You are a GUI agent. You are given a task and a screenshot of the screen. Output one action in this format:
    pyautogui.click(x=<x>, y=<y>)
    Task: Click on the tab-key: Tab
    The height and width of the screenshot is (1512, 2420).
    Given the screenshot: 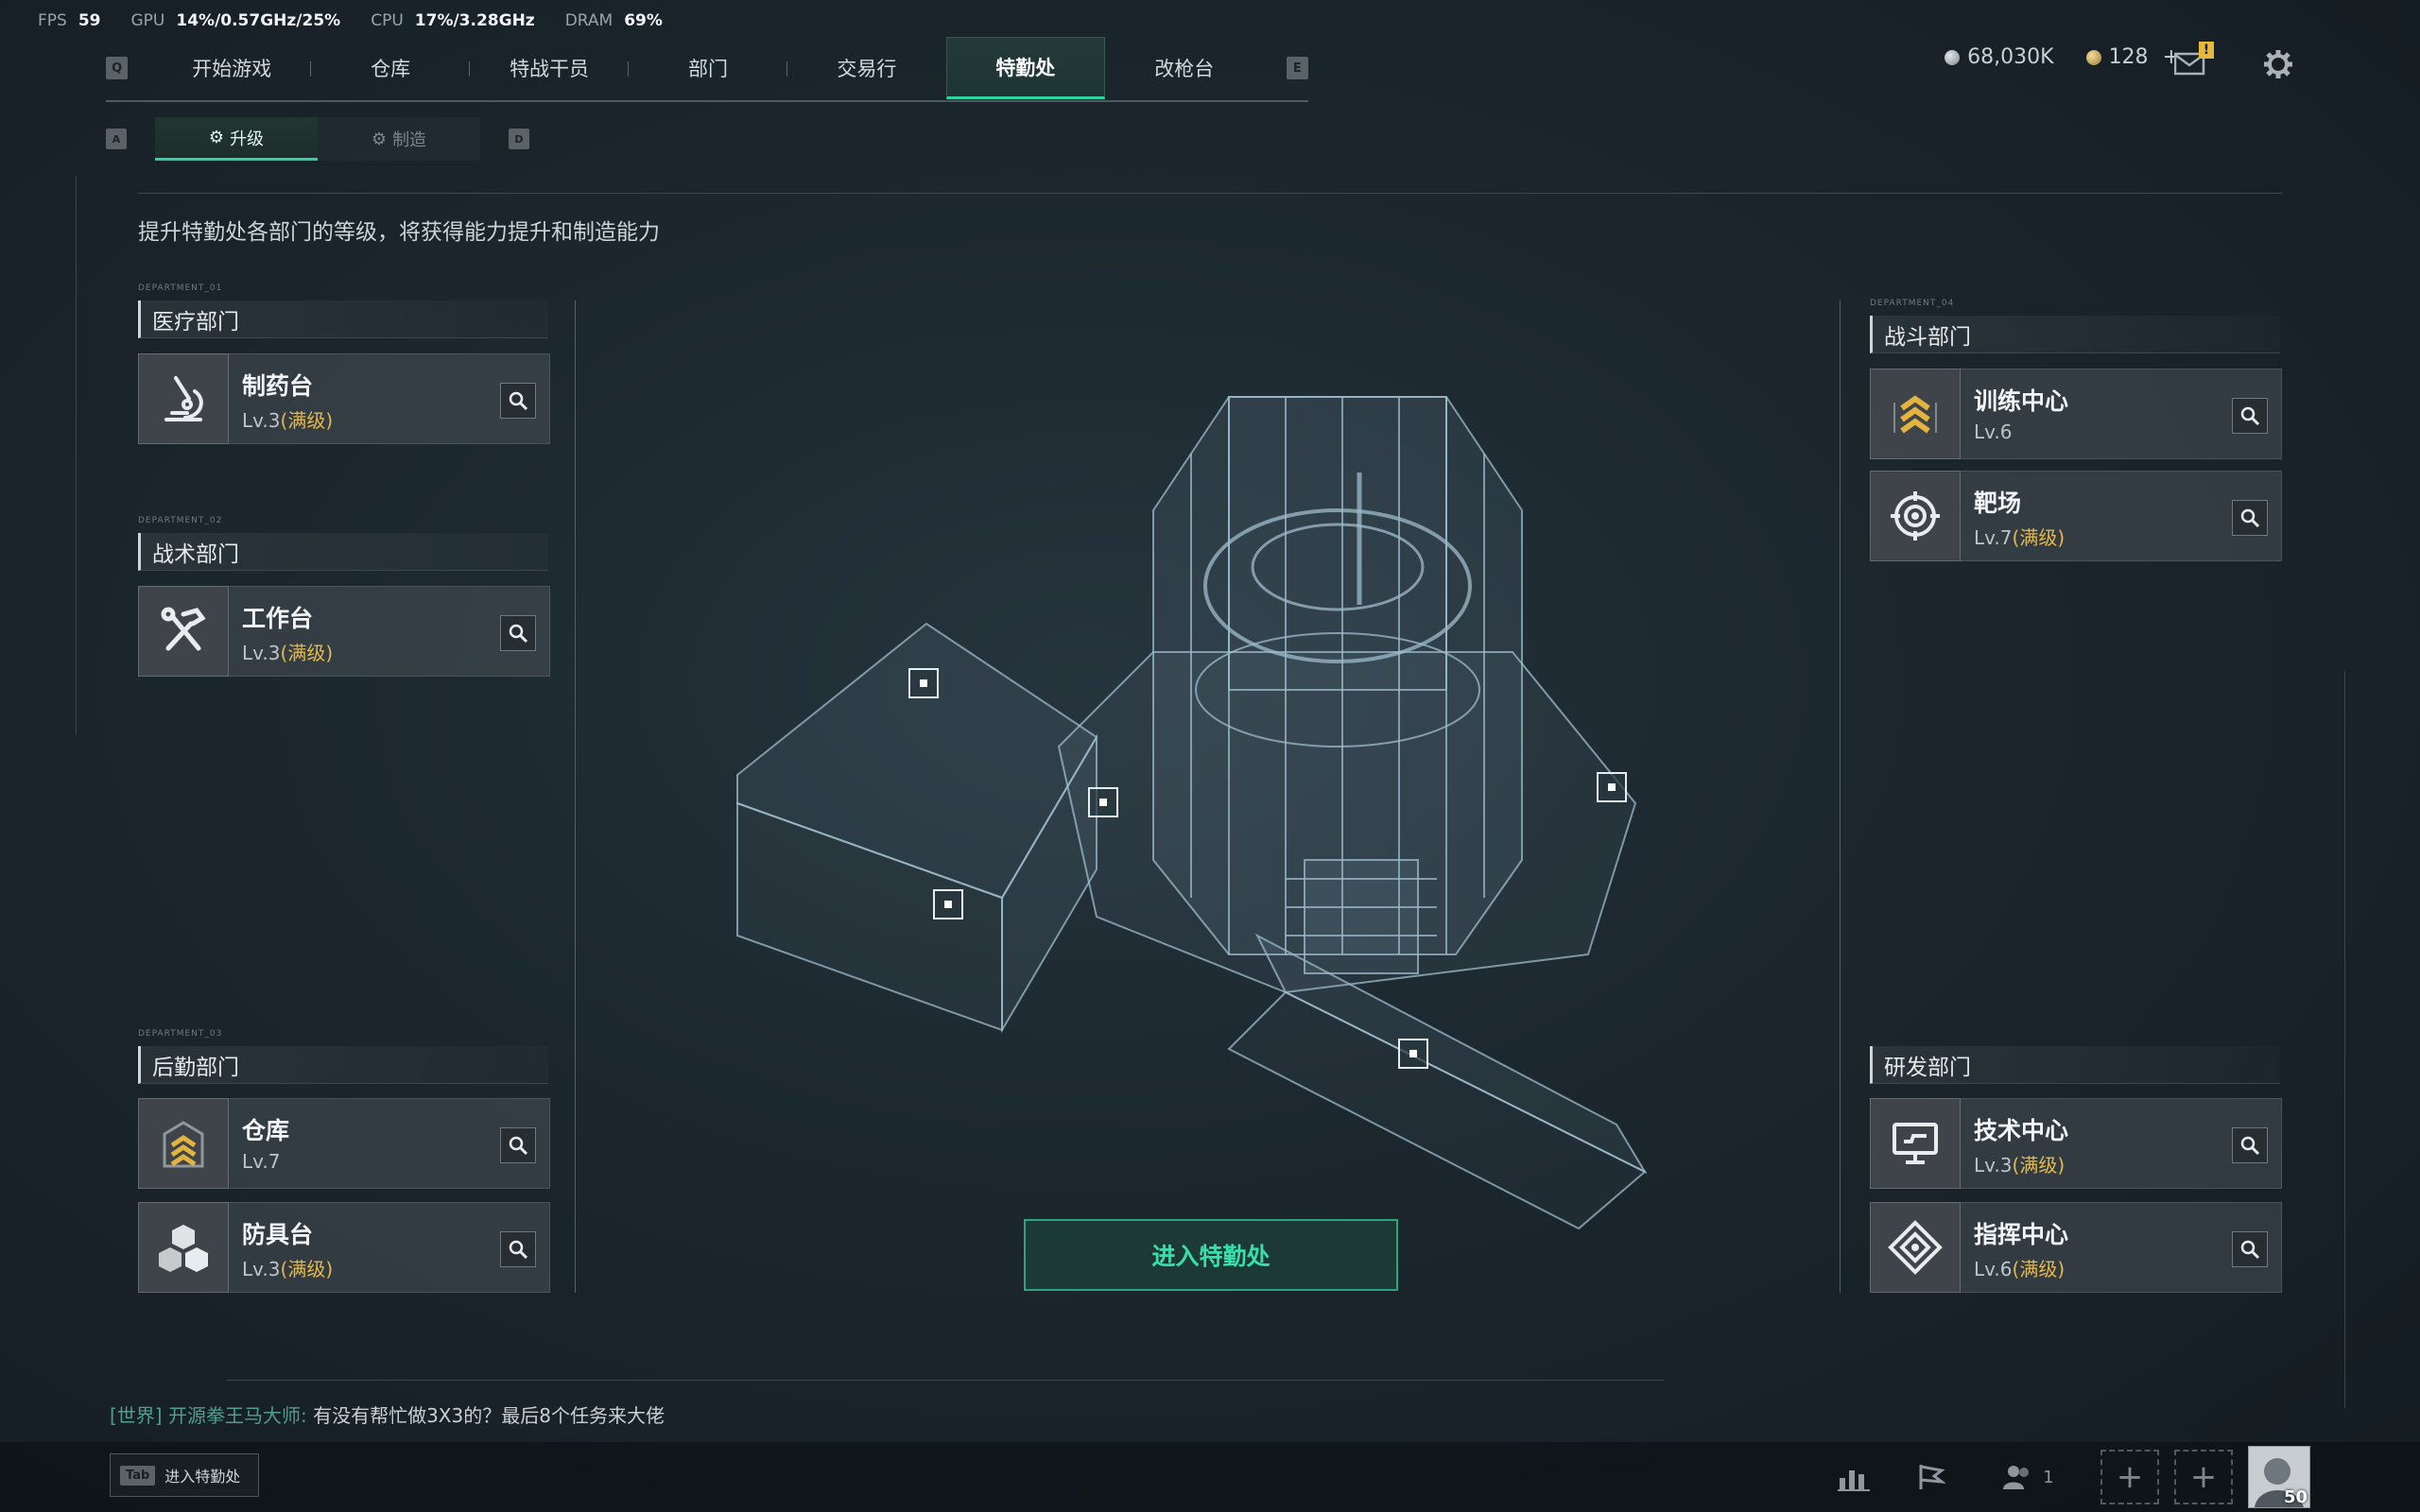 What is the action you would take?
    pyautogui.click(x=138, y=1475)
    